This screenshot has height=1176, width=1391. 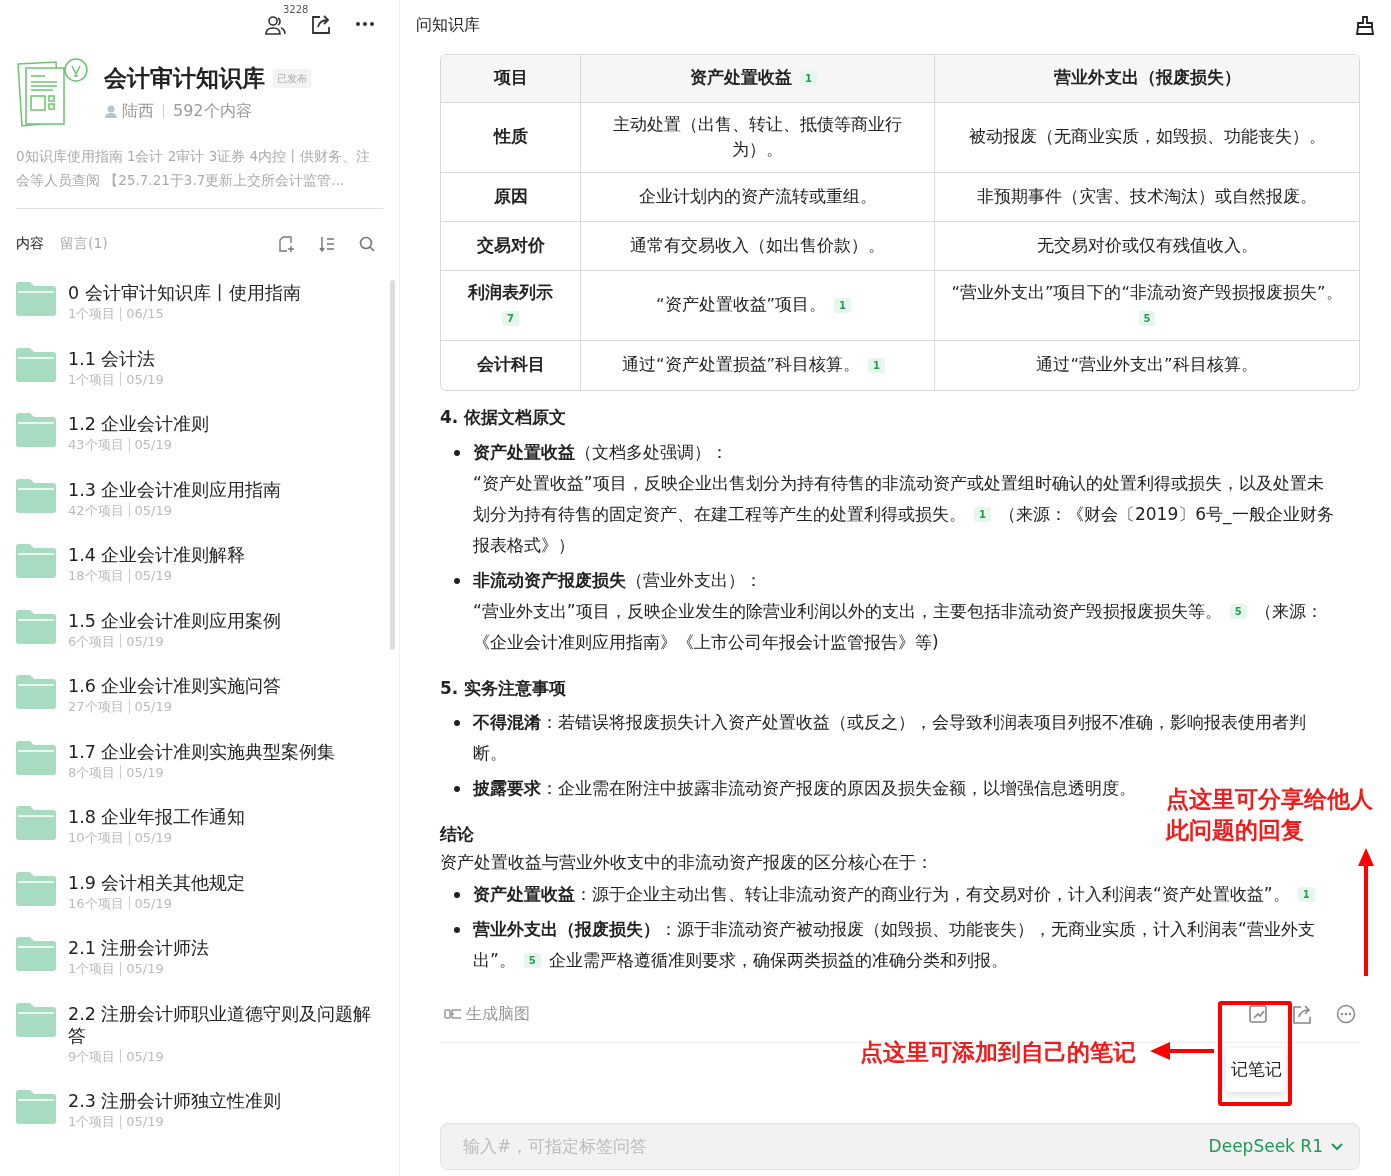 I want to click on folder-name: 1.4 企业会计准则解释, so click(x=157, y=555).